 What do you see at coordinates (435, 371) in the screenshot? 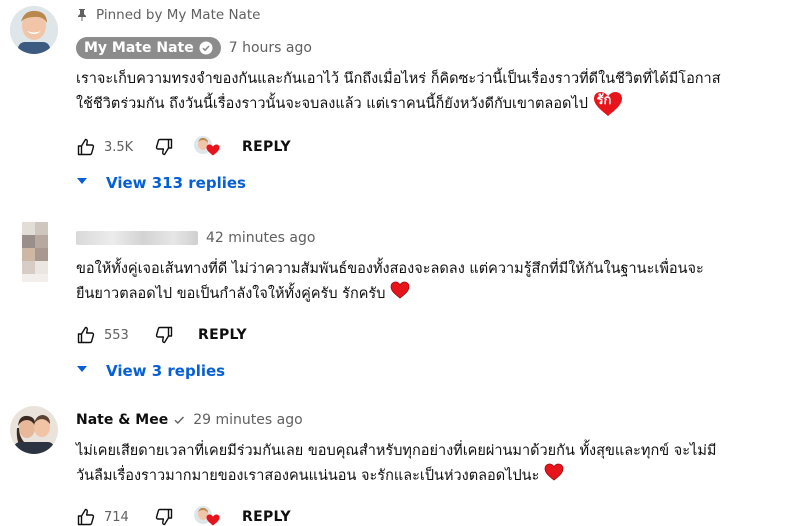
I see `view-replies-button: View 3 replies` at bounding box center [435, 371].